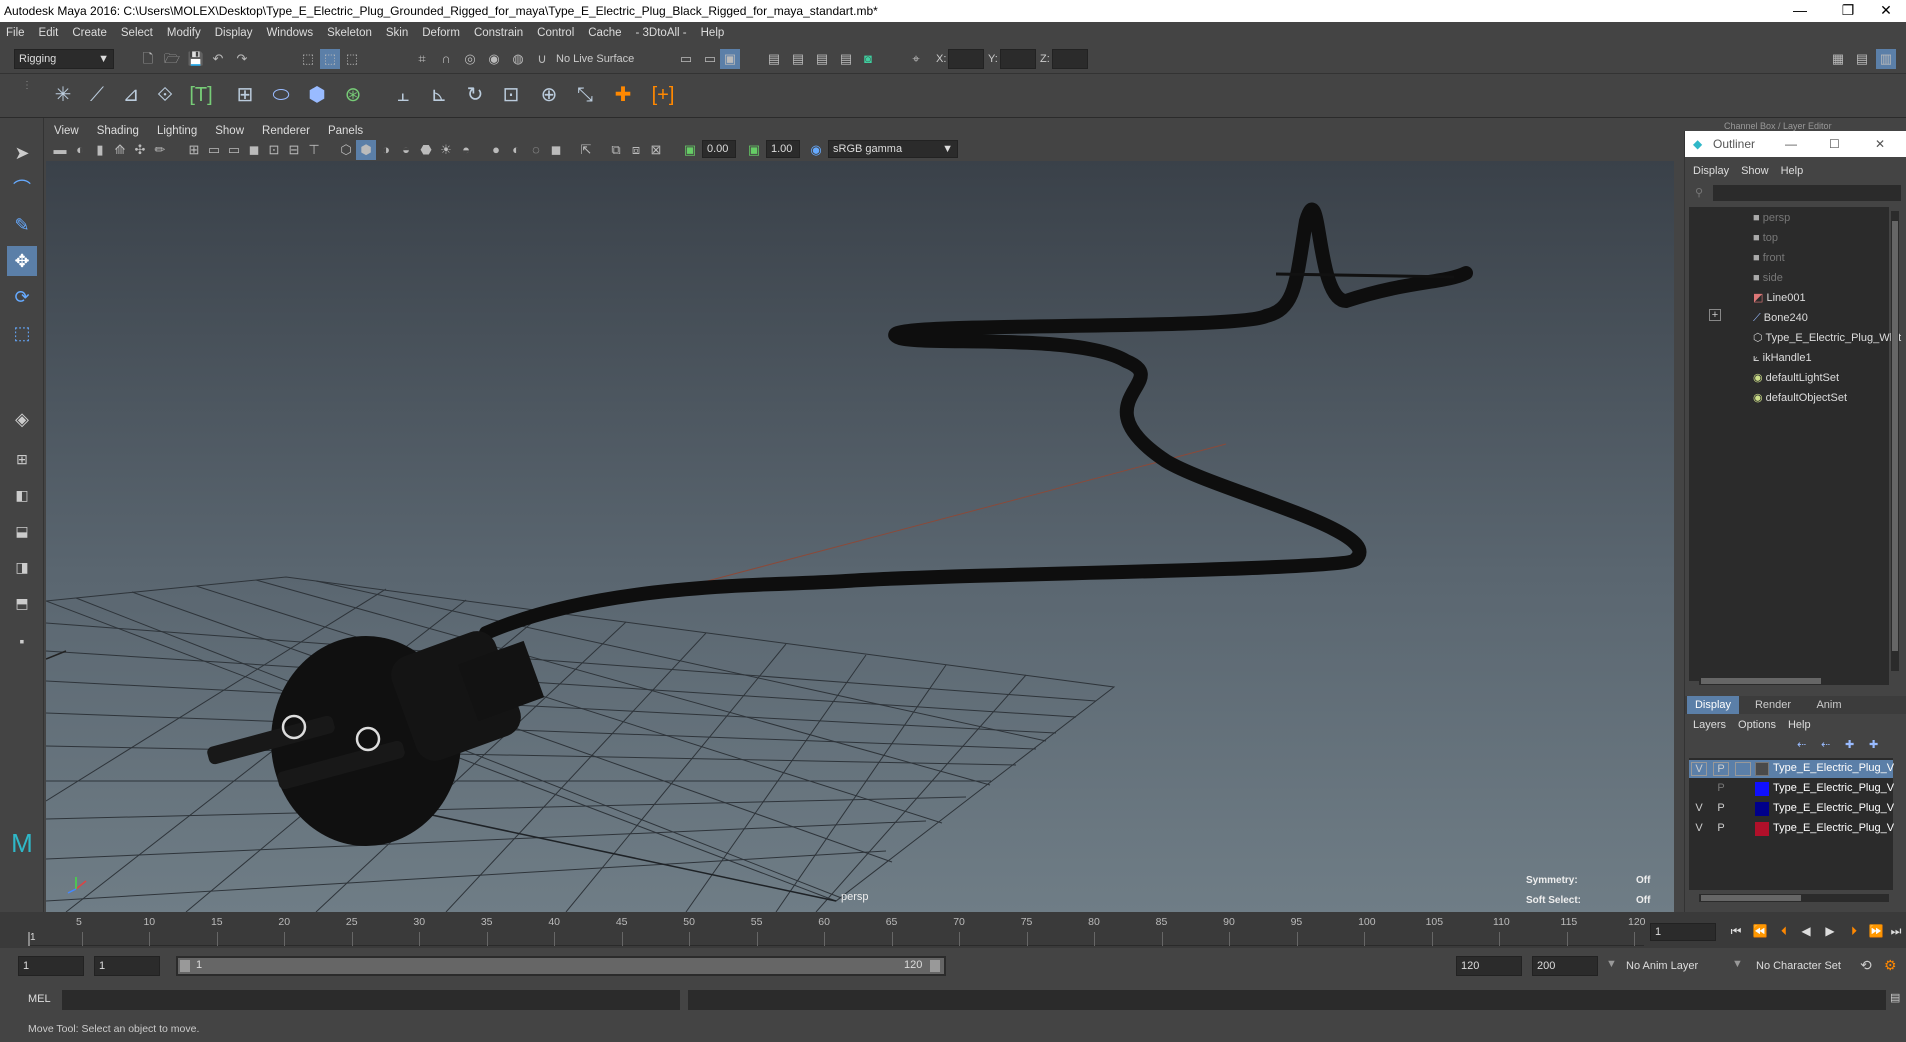 The height and width of the screenshot is (1042, 1906). Describe the element at coordinates (966, 59) in the screenshot. I see `x-field` at that location.